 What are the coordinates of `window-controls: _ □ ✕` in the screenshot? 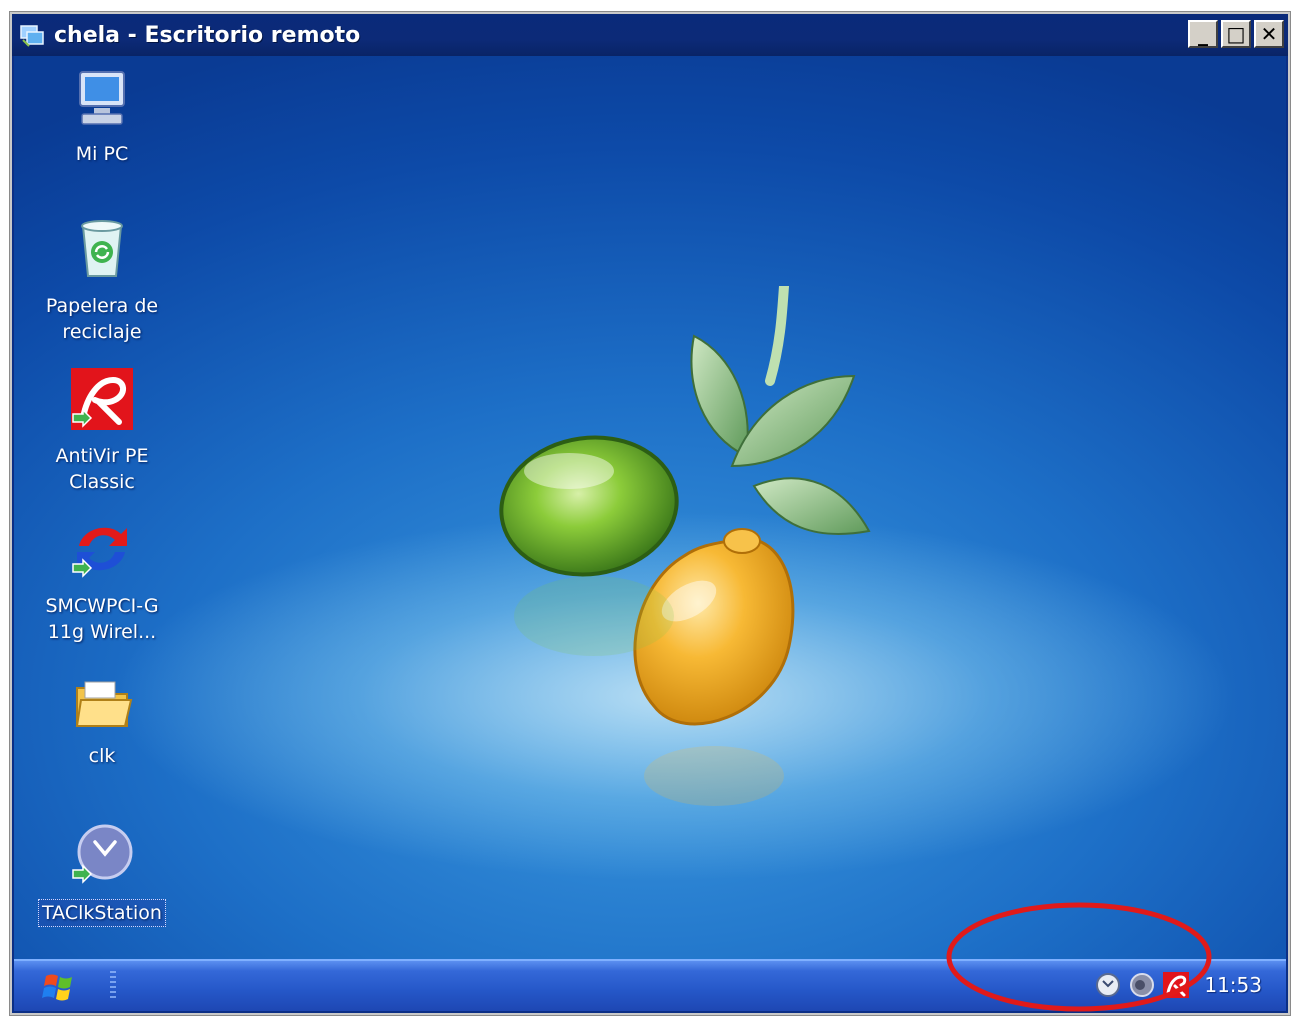 It's located at (1236, 34).